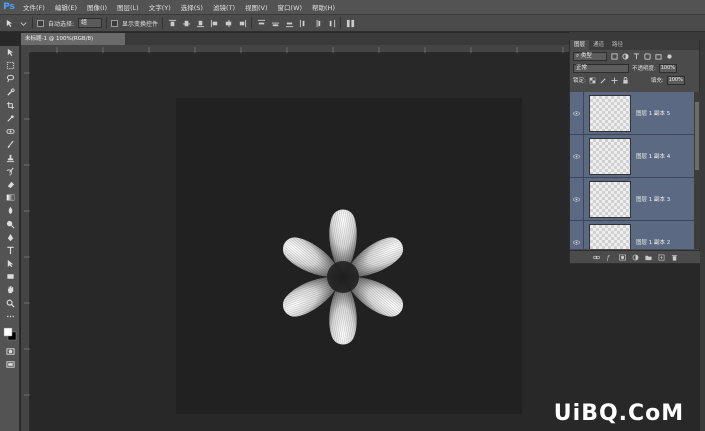  I want to click on distribute-left-icon, so click(303, 23).